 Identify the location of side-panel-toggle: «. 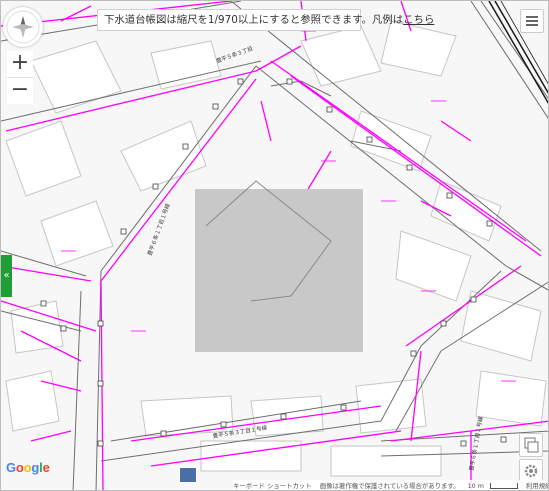
(6, 276).